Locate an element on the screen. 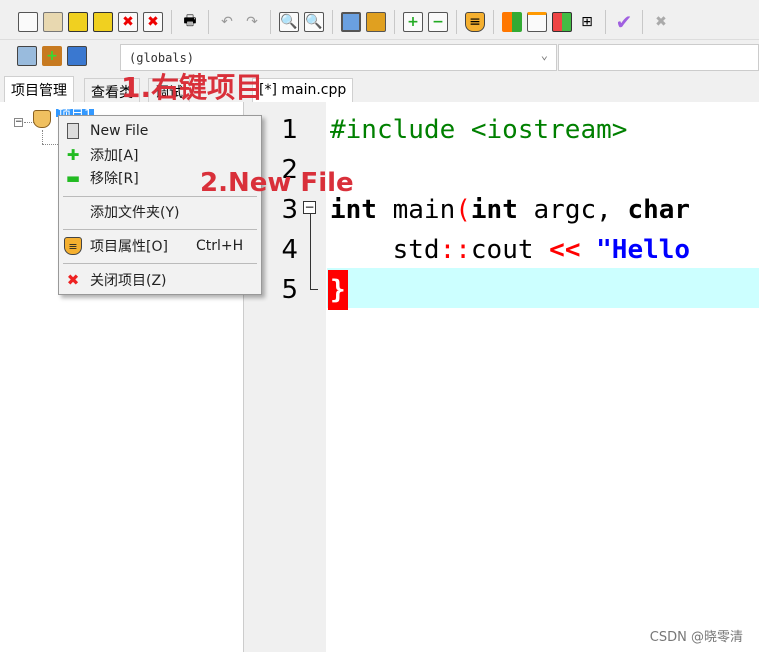  goto-icon is located at coordinates (376, 22).